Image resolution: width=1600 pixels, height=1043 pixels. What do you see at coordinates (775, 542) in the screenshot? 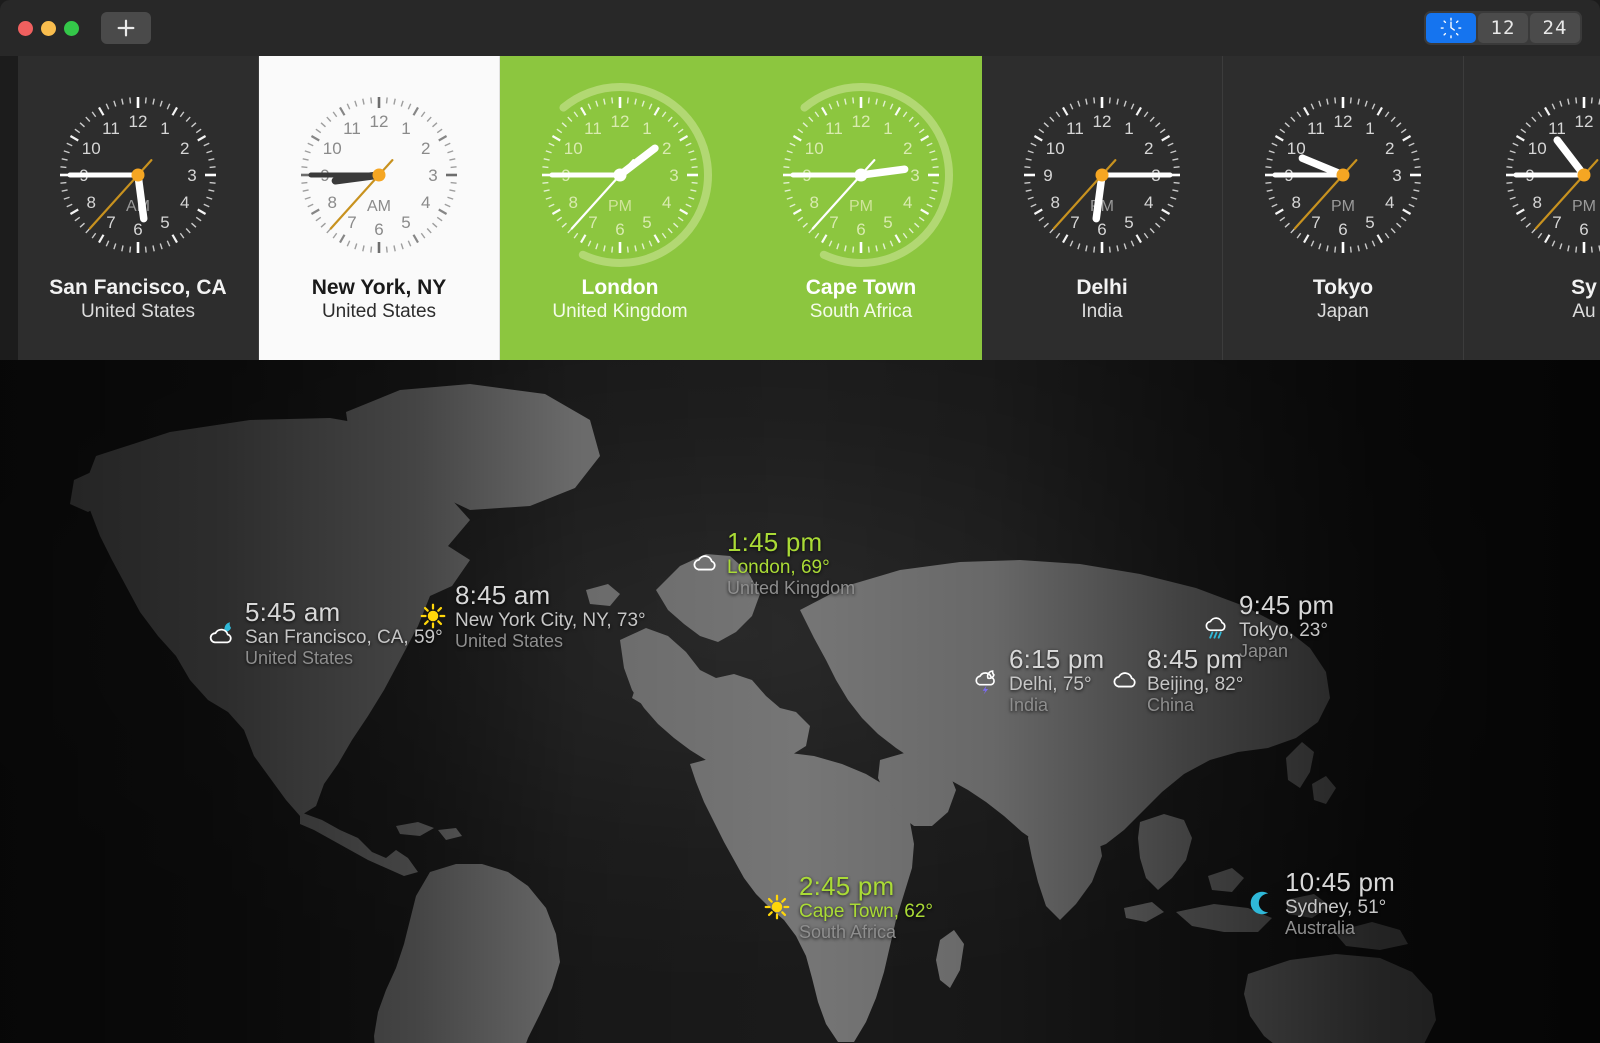
I see `map-city-time: 1:45 pm` at bounding box center [775, 542].